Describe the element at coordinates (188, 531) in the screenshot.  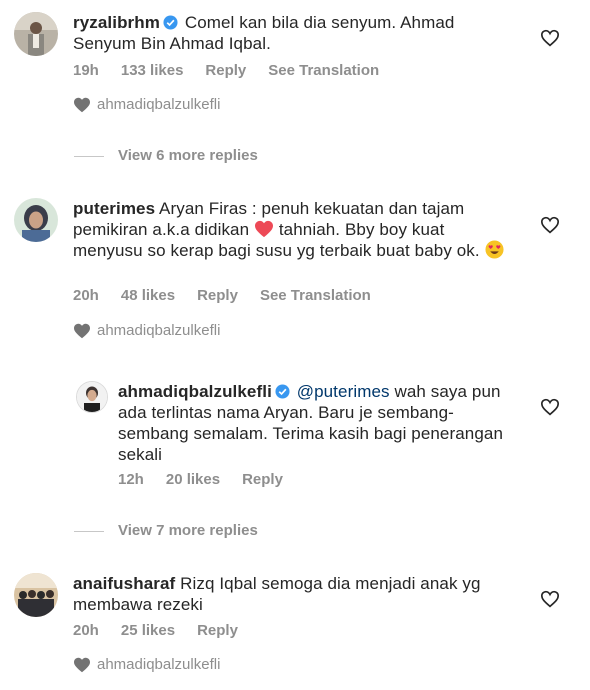
I see `view-more-replies-label: View 7 more replies` at that location.